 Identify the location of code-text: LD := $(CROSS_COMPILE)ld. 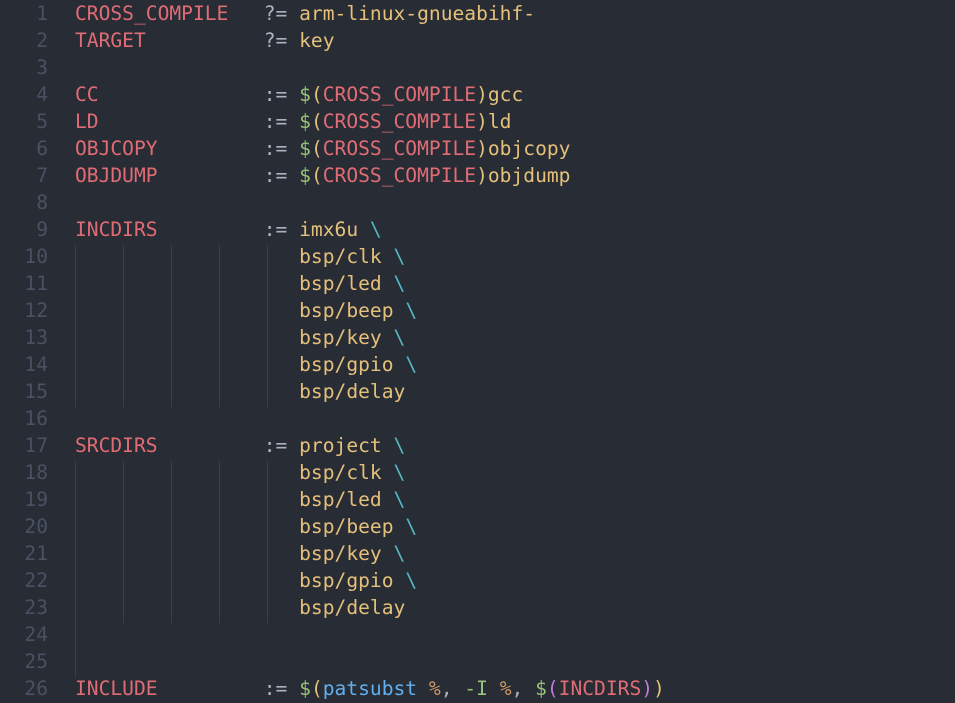
(293, 121).